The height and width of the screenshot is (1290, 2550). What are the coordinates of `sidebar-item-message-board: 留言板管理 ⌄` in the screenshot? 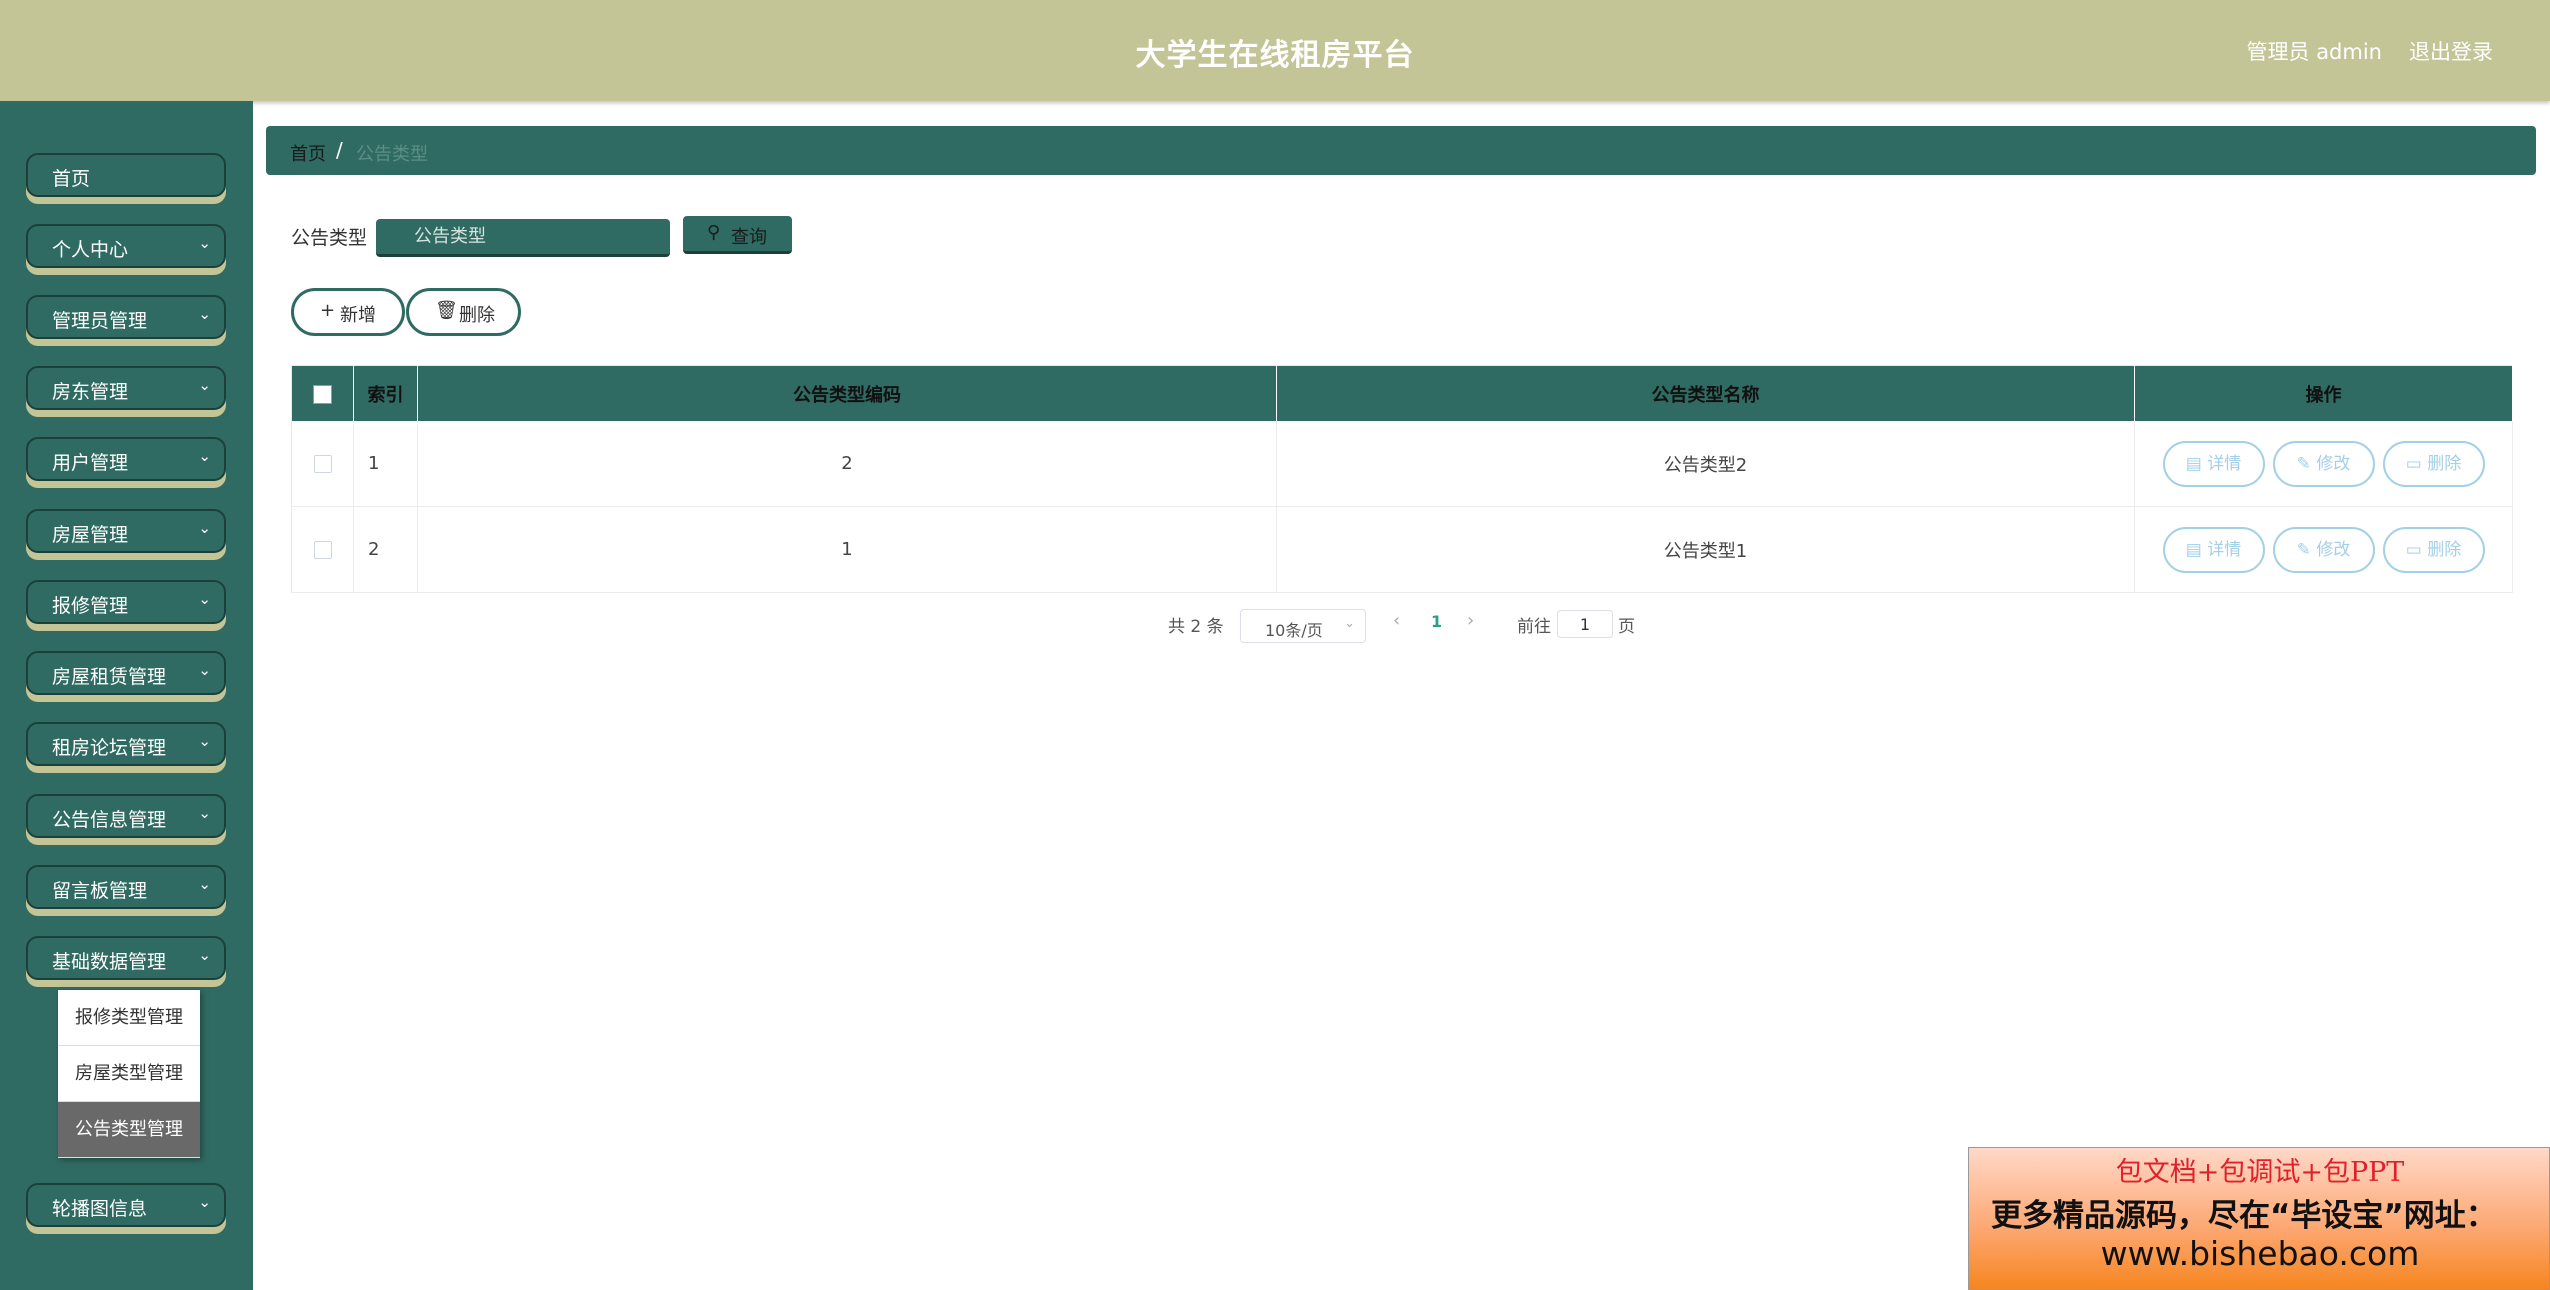 It's located at (126, 887).